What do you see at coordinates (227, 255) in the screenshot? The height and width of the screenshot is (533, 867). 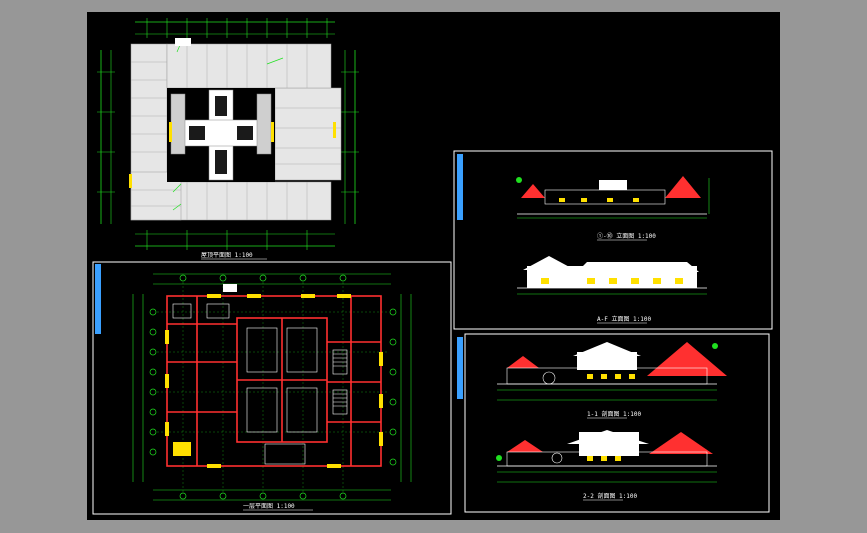 I see `roof-plan-caption: 屋顶平面图 1:100` at bounding box center [227, 255].